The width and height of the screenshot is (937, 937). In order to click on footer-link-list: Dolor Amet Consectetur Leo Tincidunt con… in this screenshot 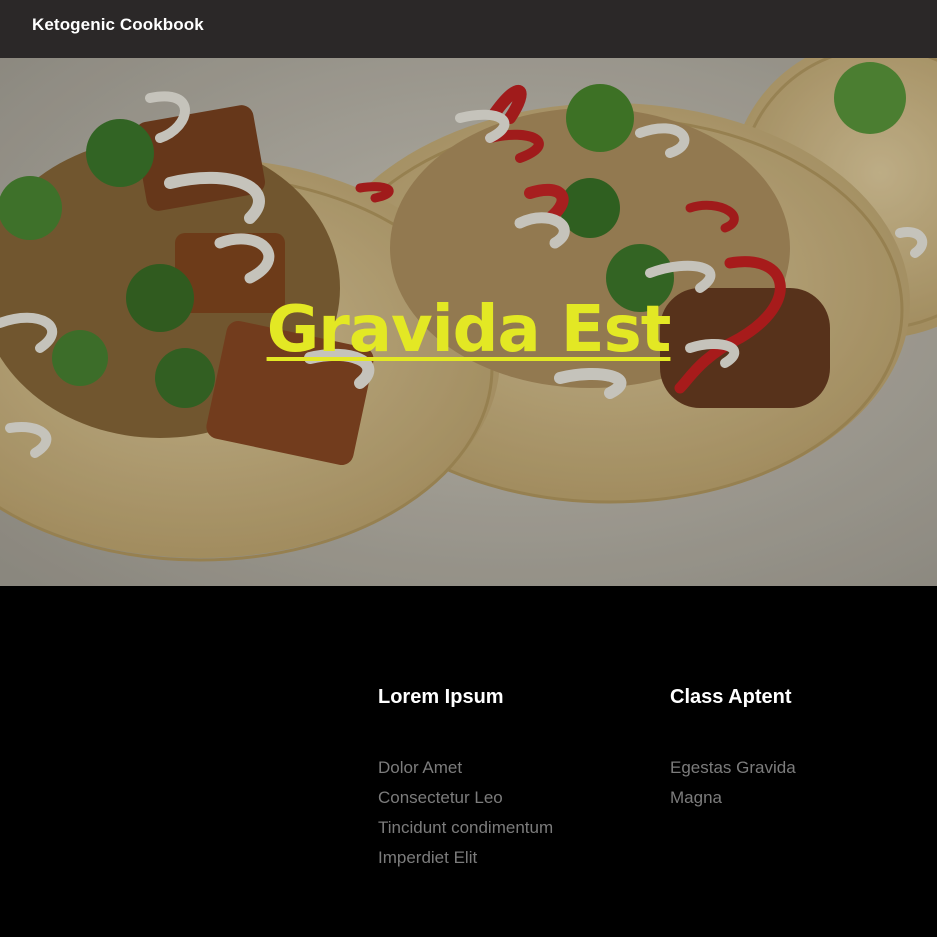, I will do `click(465, 813)`.